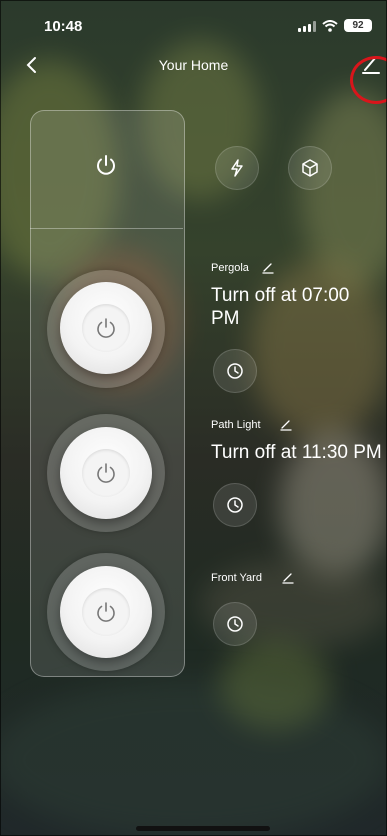 The width and height of the screenshot is (387, 836). What do you see at coordinates (296, 452) in the screenshot?
I see `path-light-schedule-text: Turn off at 11:30 PM` at bounding box center [296, 452].